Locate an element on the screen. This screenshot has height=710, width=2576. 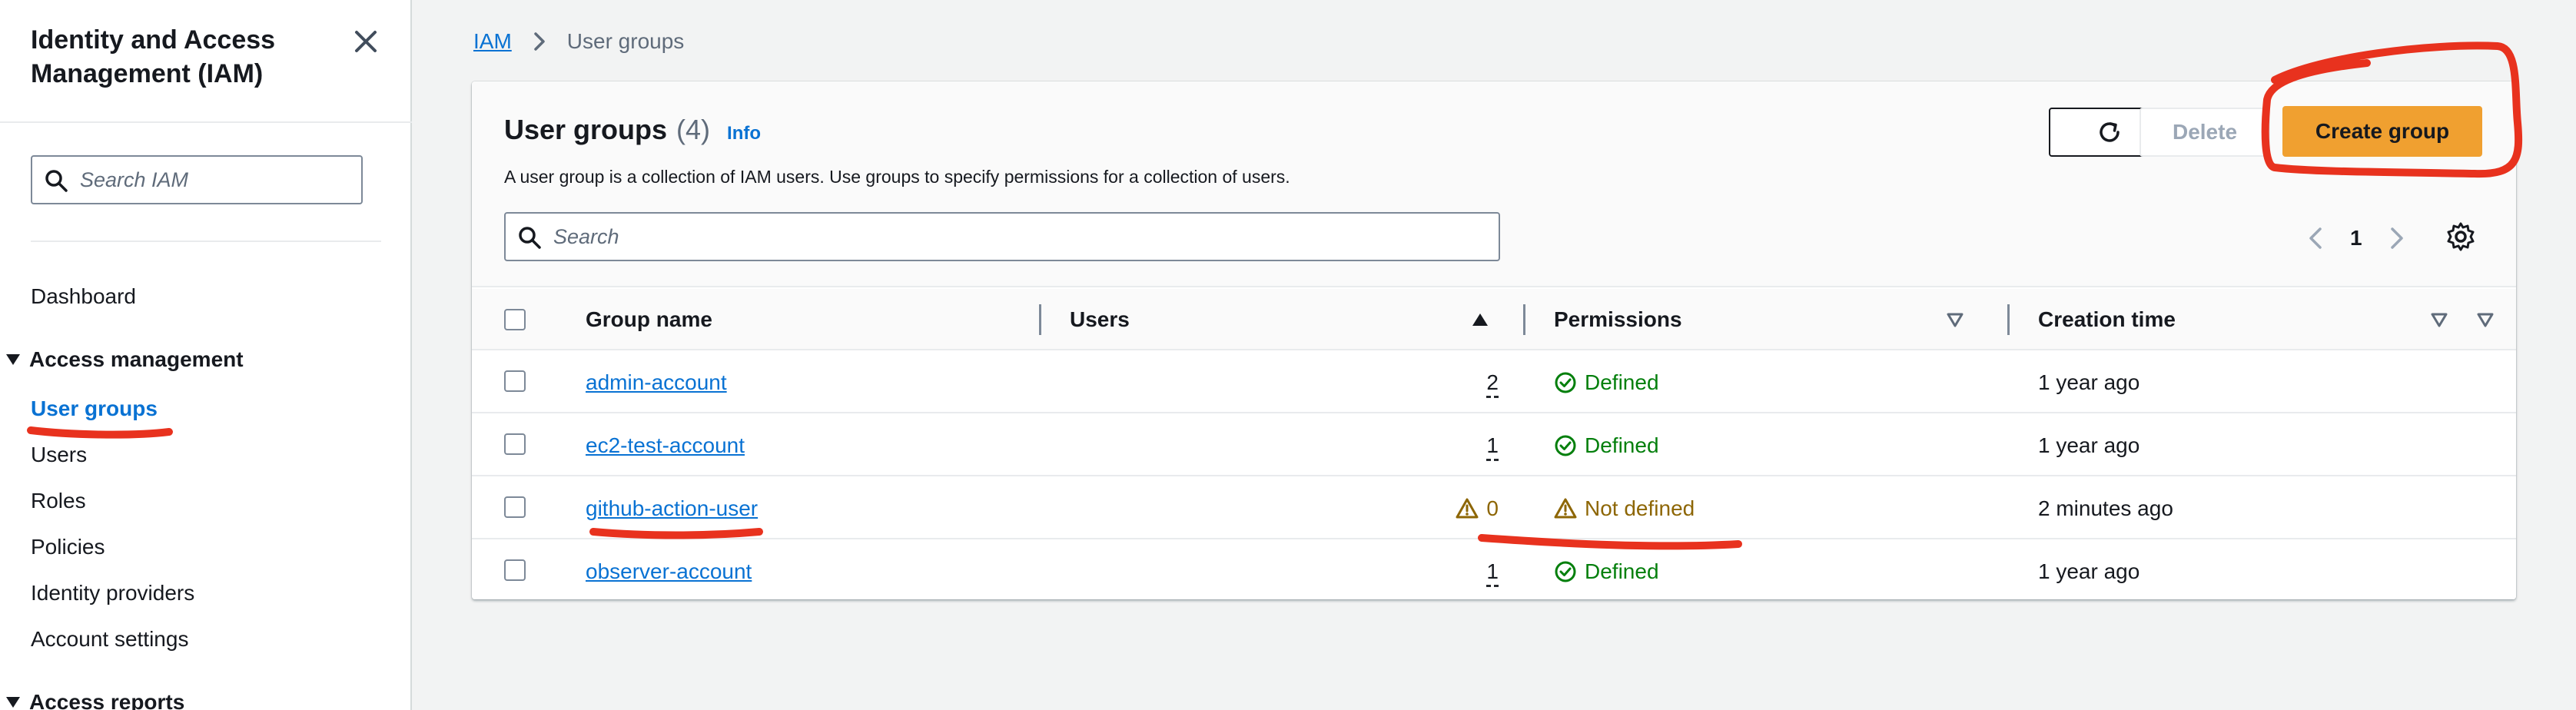
sidebar-item-account-settings: Account settings is located at coordinates (109, 639).